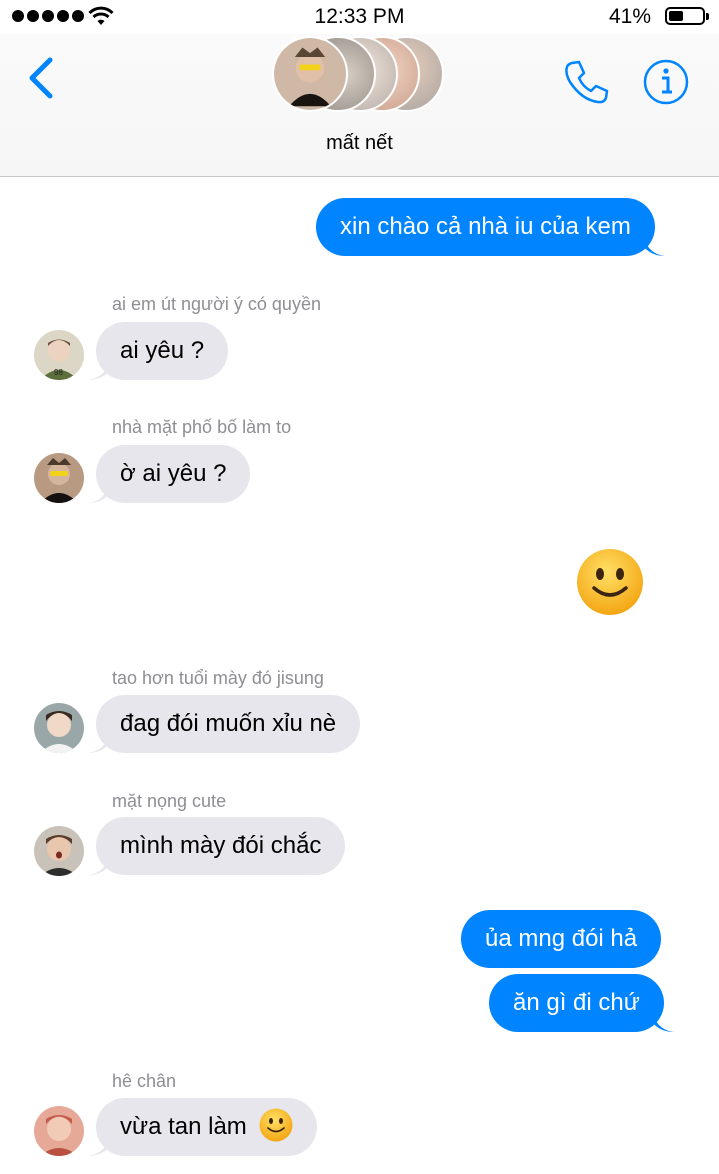  What do you see at coordinates (58, 372) in the screenshot?
I see `svg-text: 98` at bounding box center [58, 372].